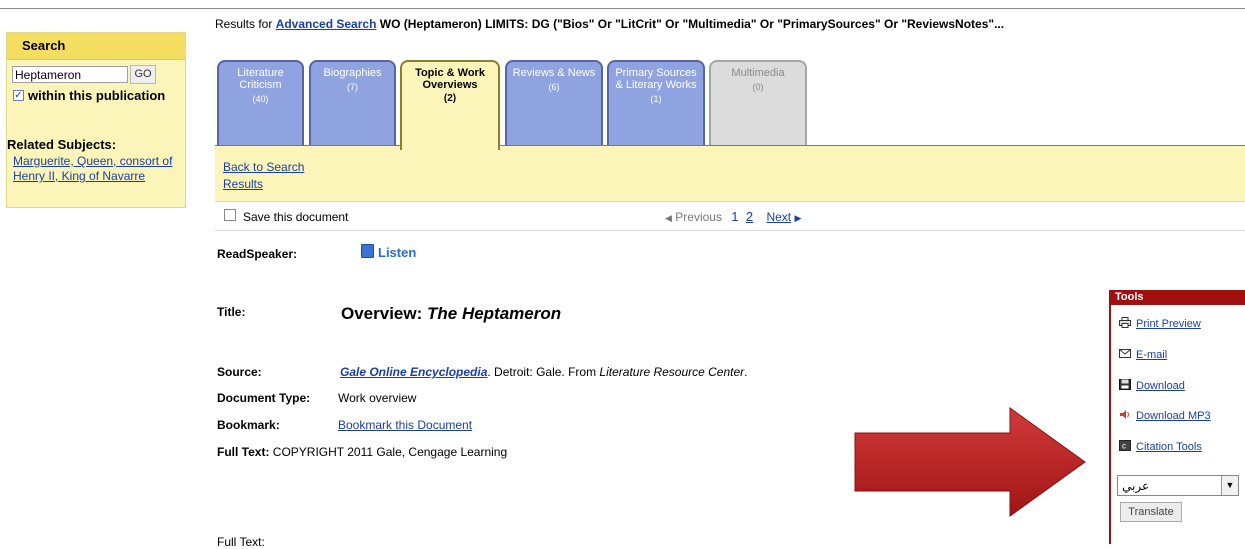 This screenshot has height=549, width=1245. I want to click on full-text-label-2: Full Text:, so click(241, 542).